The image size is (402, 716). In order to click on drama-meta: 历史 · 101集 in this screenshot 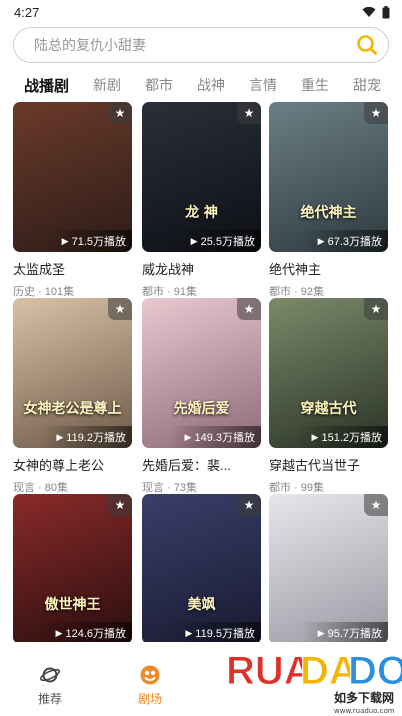, I will do `click(44, 292)`.